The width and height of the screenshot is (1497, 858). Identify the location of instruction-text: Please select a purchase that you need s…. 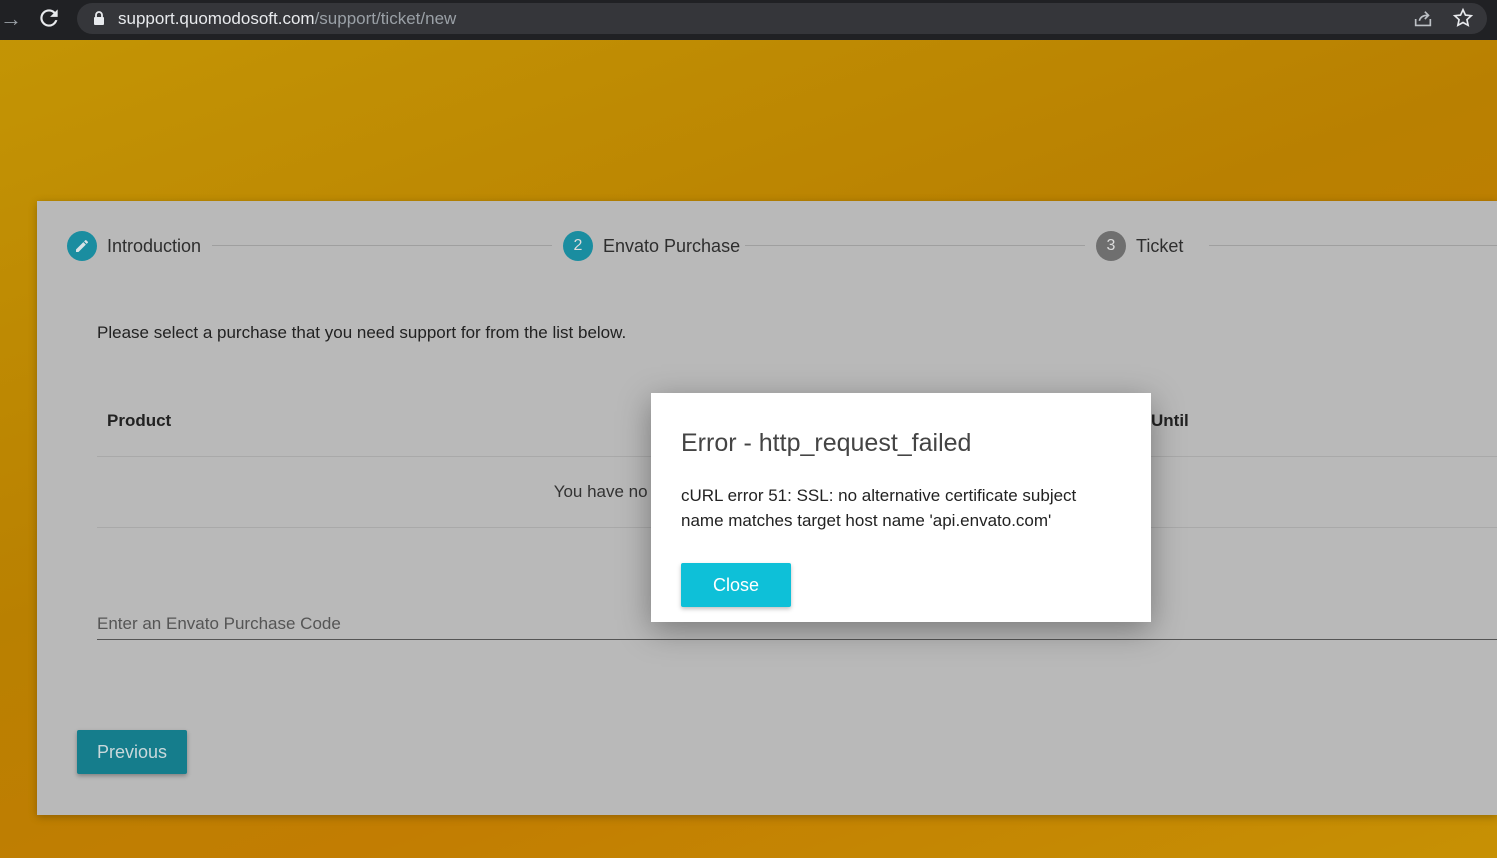
(362, 332).